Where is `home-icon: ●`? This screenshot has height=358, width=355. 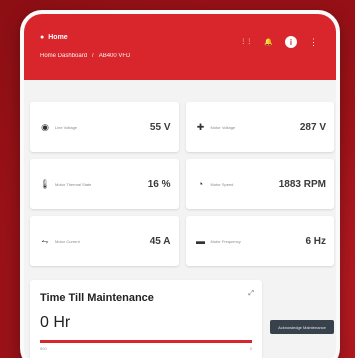
home-icon: ● is located at coordinates (42, 37).